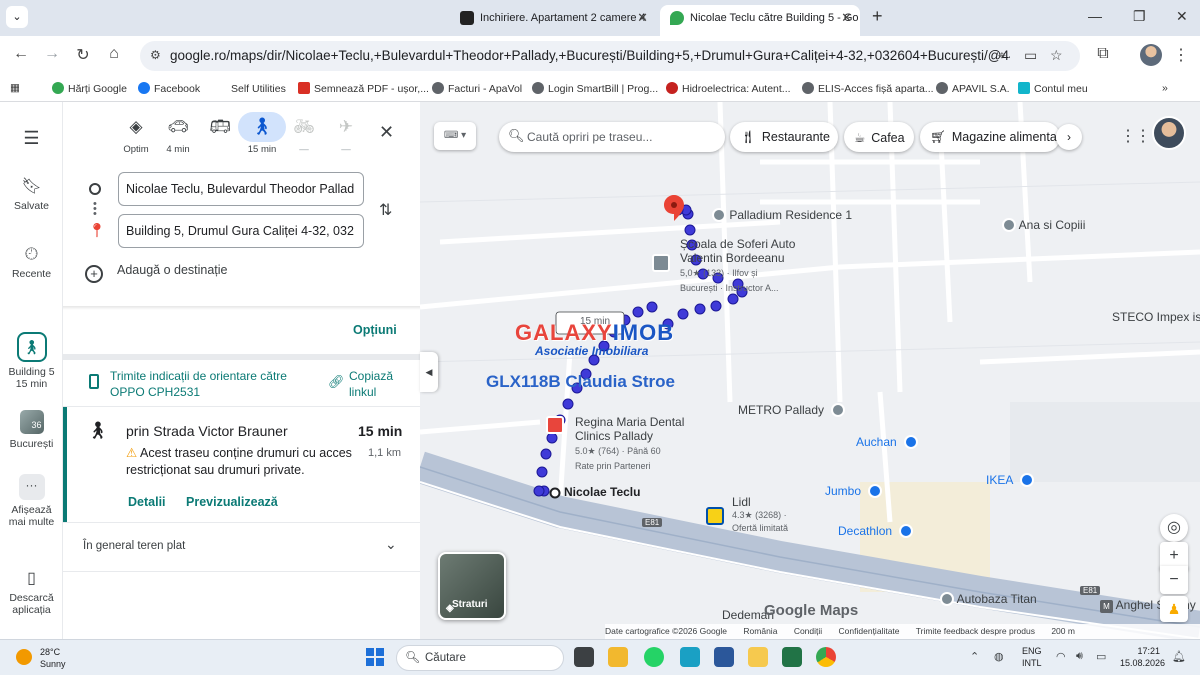 The width and height of the screenshot is (1200, 675). What do you see at coordinates (1002, 55) in the screenshot?
I see `location-icon: ⌖` at bounding box center [1002, 55].